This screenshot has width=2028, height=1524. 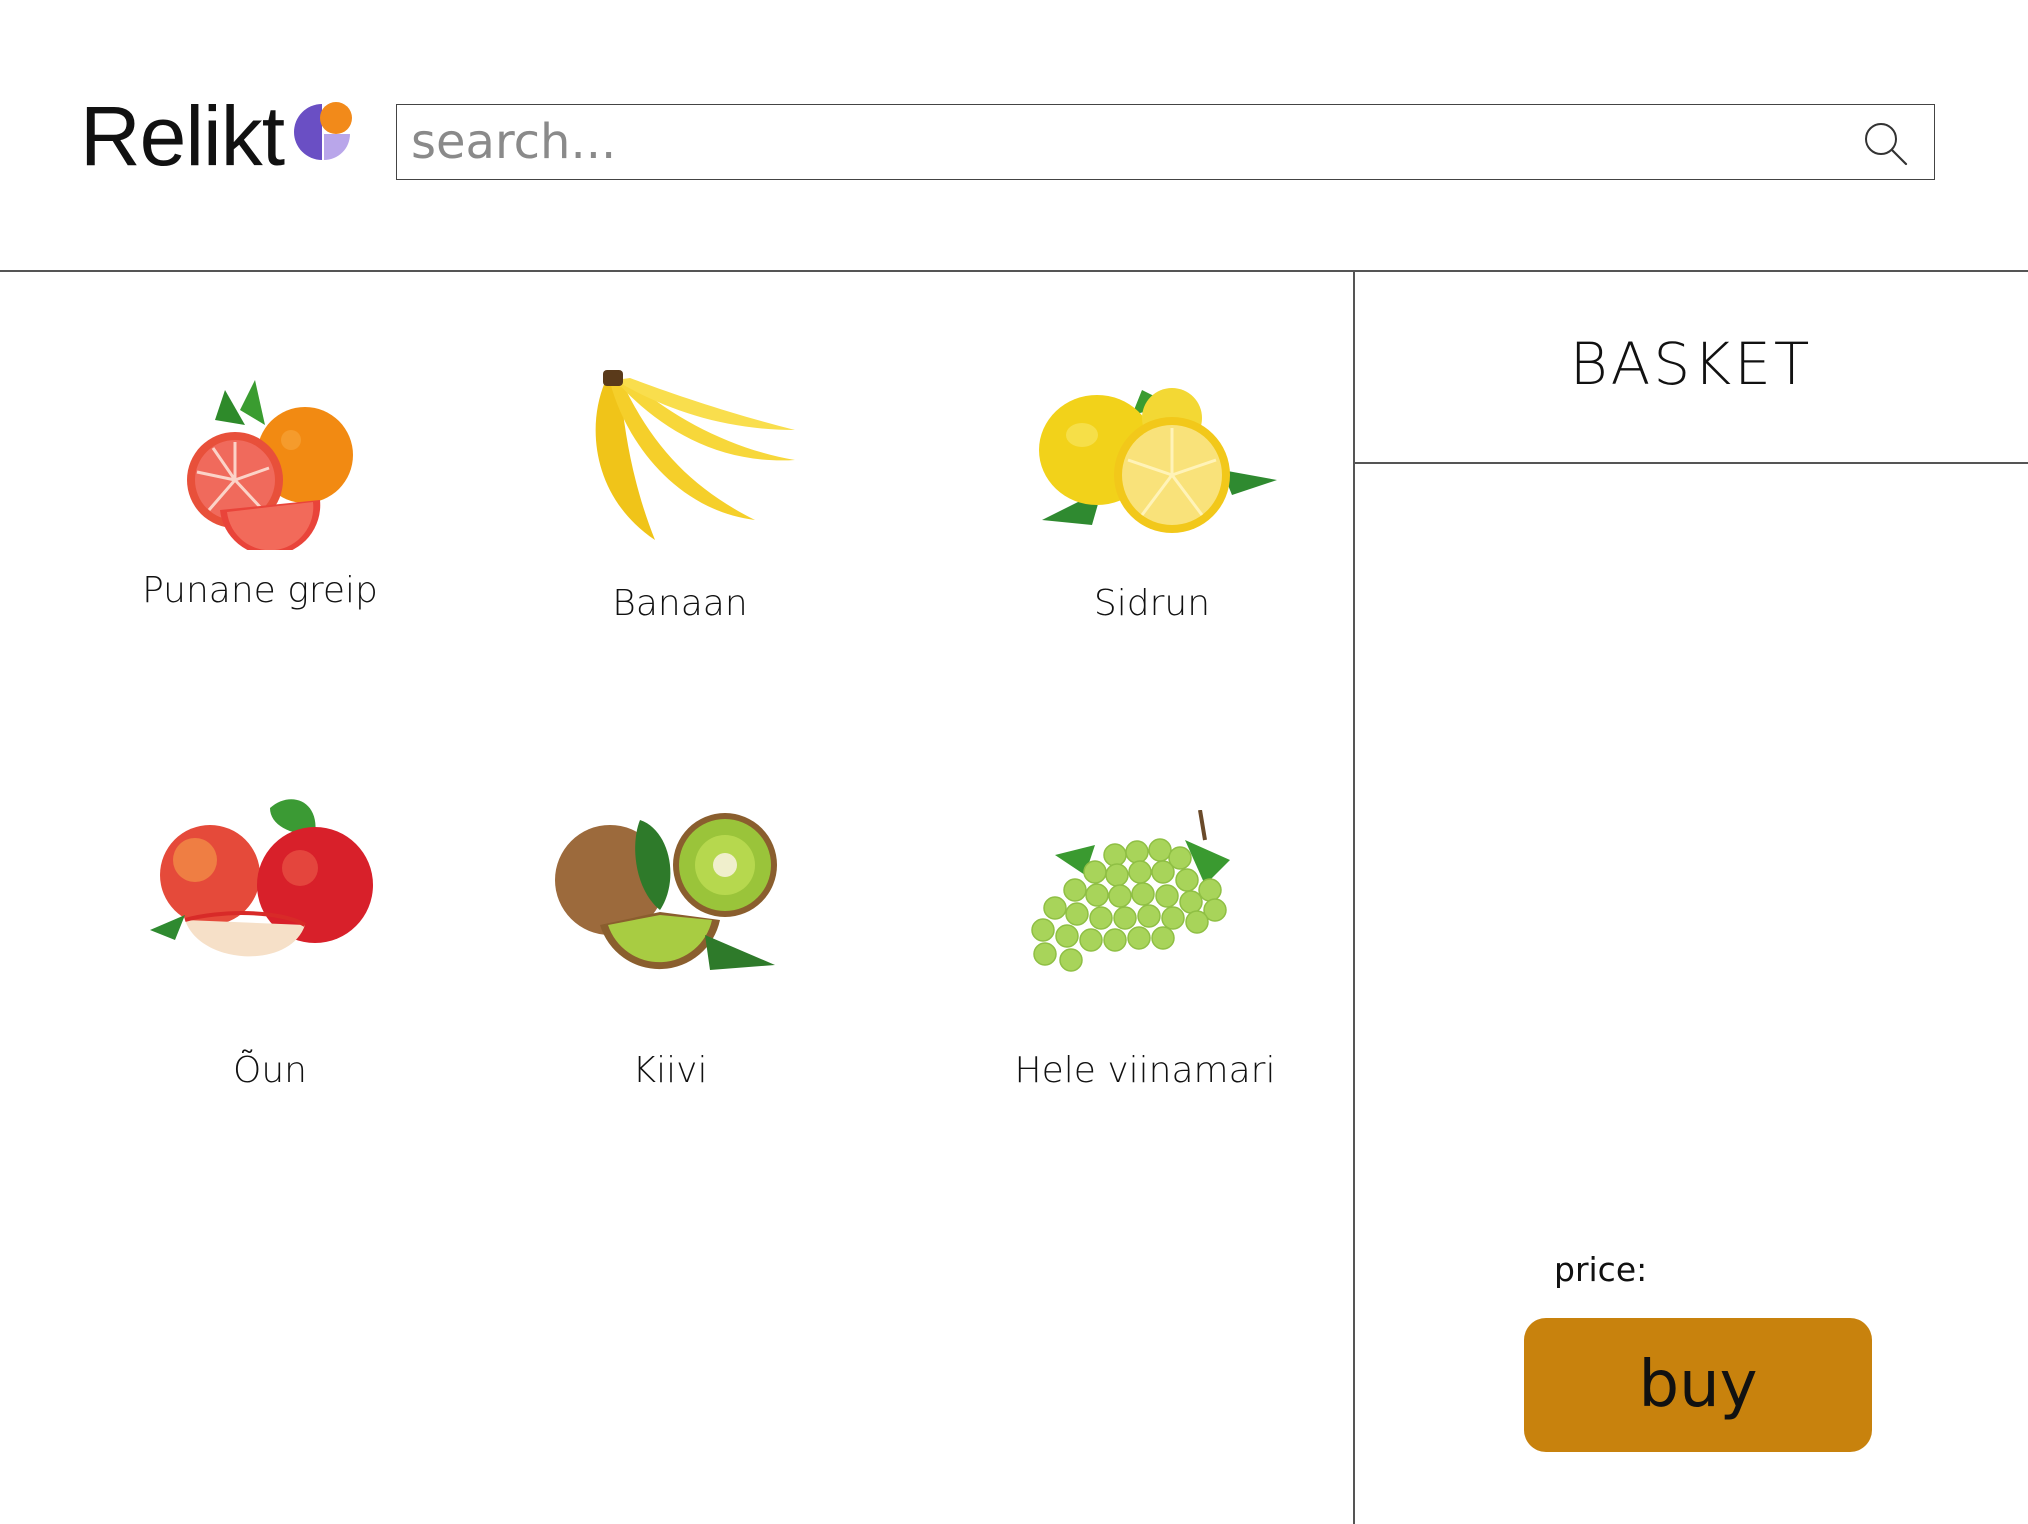 What do you see at coordinates (680, 603) in the screenshot?
I see `product-label: Banaan` at bounding box center [680, 603].